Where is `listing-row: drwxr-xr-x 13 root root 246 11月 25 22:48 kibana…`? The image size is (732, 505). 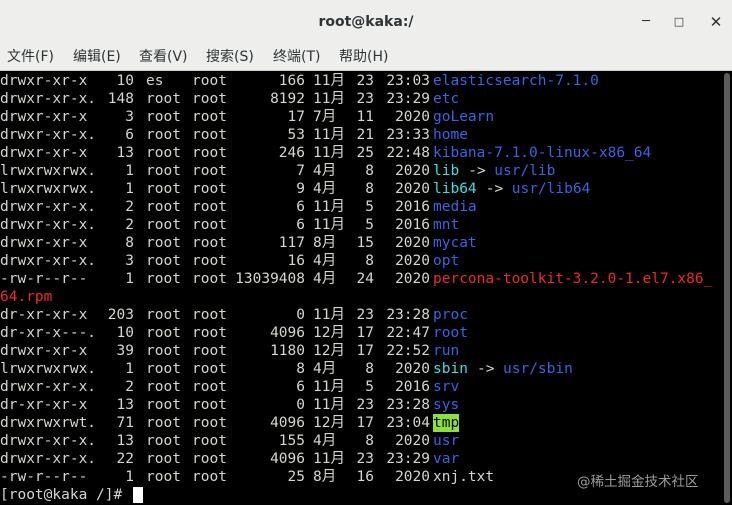
listing-row: drwxr-xr-x 13 root root 246 11月 25 22:48 kibana… is located at coordinates (361, 153).